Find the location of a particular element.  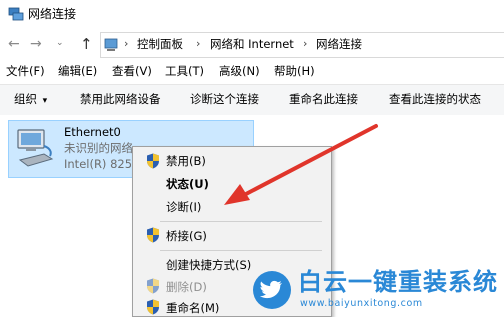

watermark-text: 白云一键重装系统 is located at coordinates (398, 282).